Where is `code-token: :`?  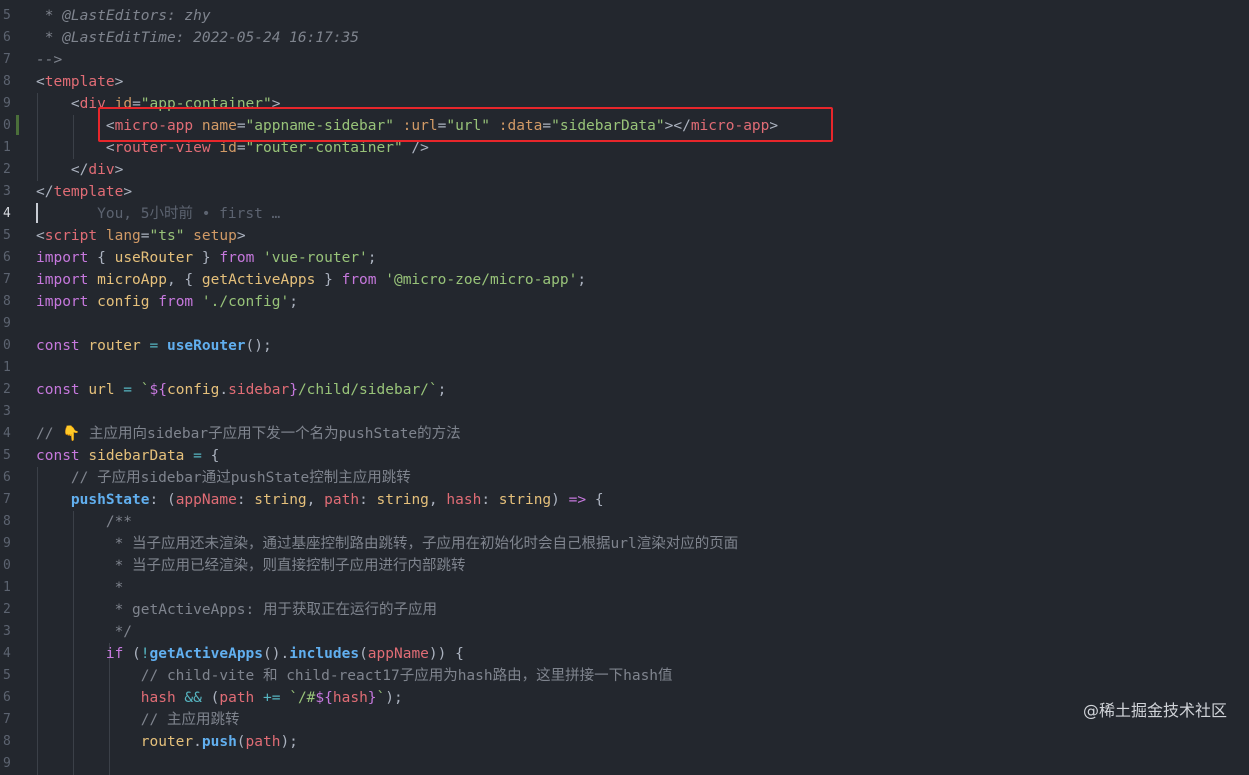
code-token: : is located at coordinates (245, 500).